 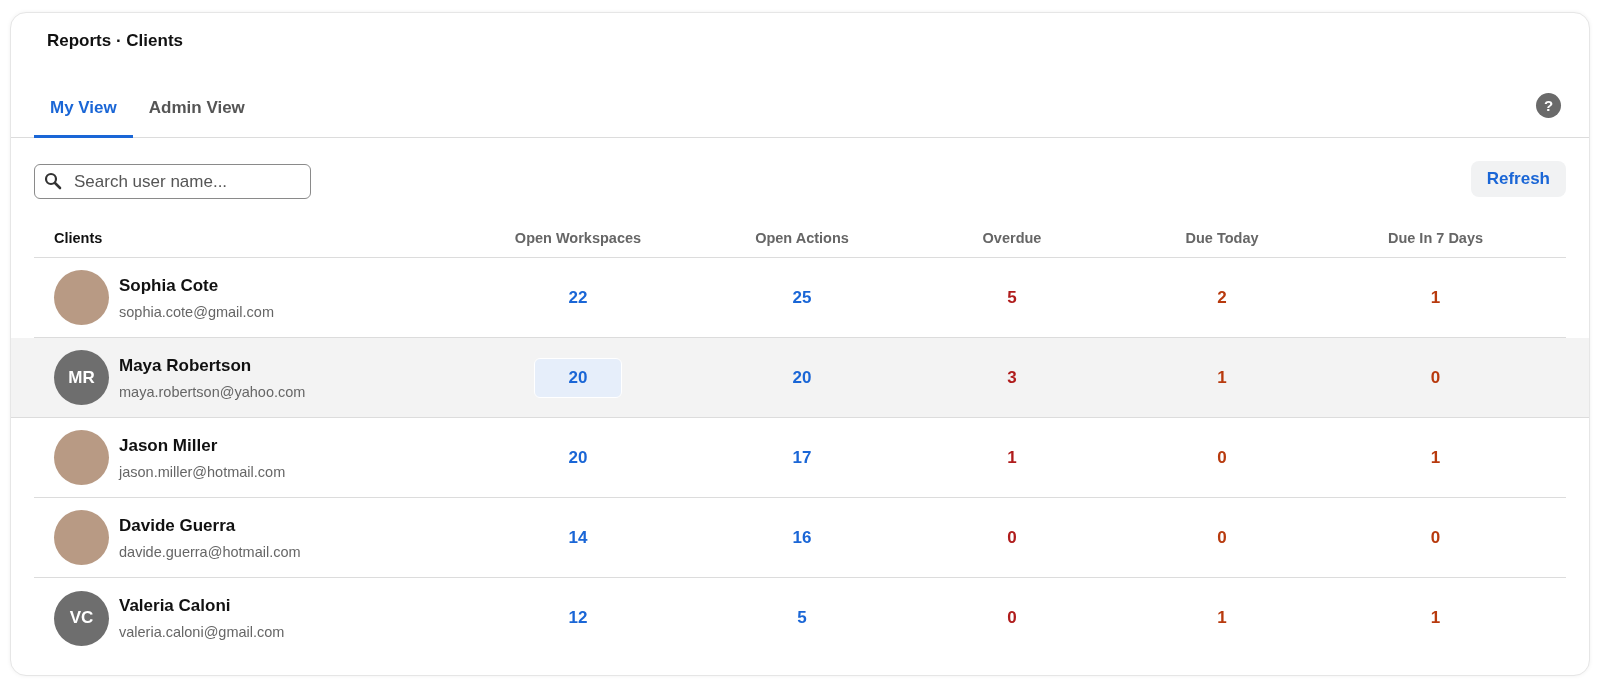 What do you see at coordinates (81, 618) in the screenshot?
I see `initials-avatar: VC` at bounding box center [81, 618].